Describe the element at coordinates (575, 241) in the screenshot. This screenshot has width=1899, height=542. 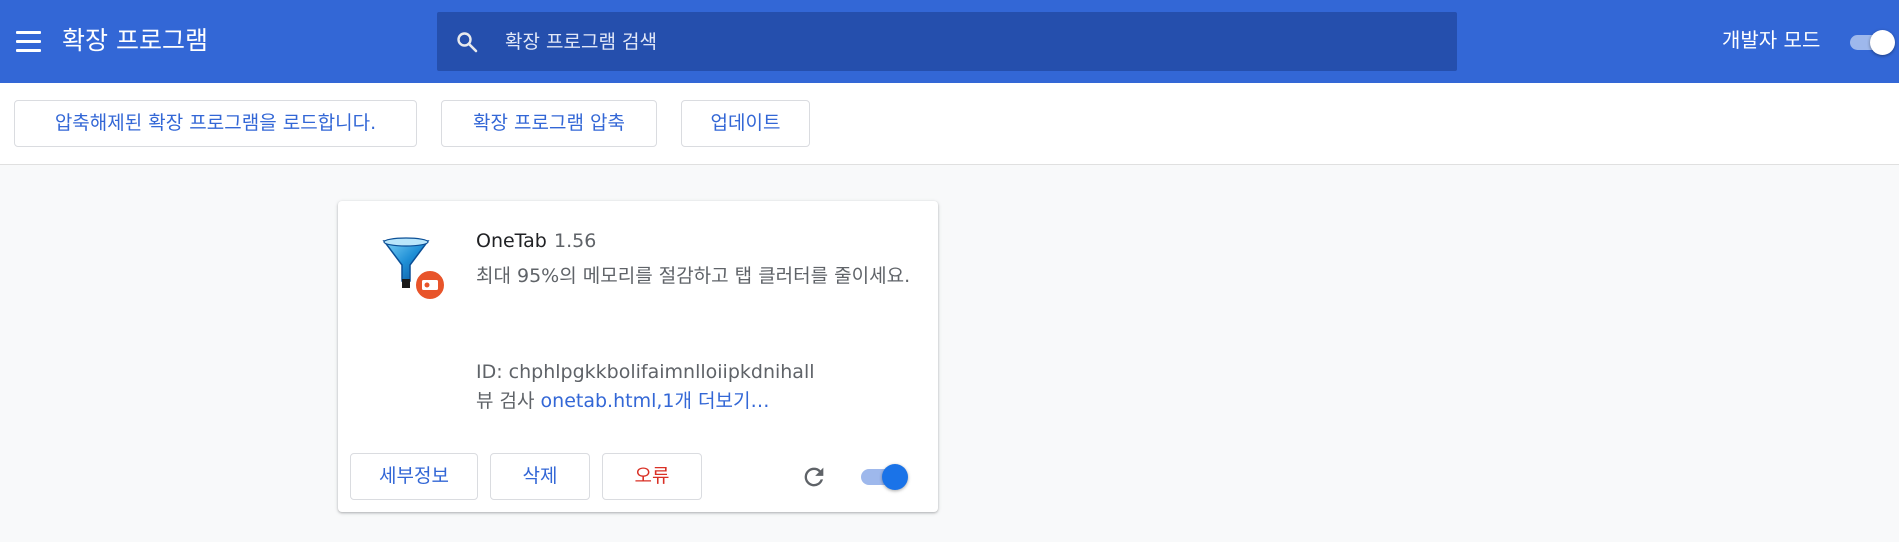
I see `extension-version: 1.56` at that location.